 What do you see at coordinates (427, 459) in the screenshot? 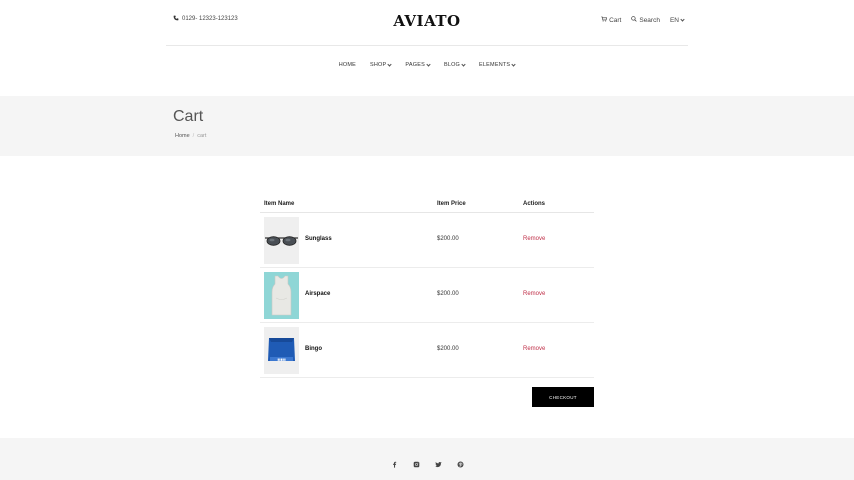
I see `footer` at bounding box center [427, 459].